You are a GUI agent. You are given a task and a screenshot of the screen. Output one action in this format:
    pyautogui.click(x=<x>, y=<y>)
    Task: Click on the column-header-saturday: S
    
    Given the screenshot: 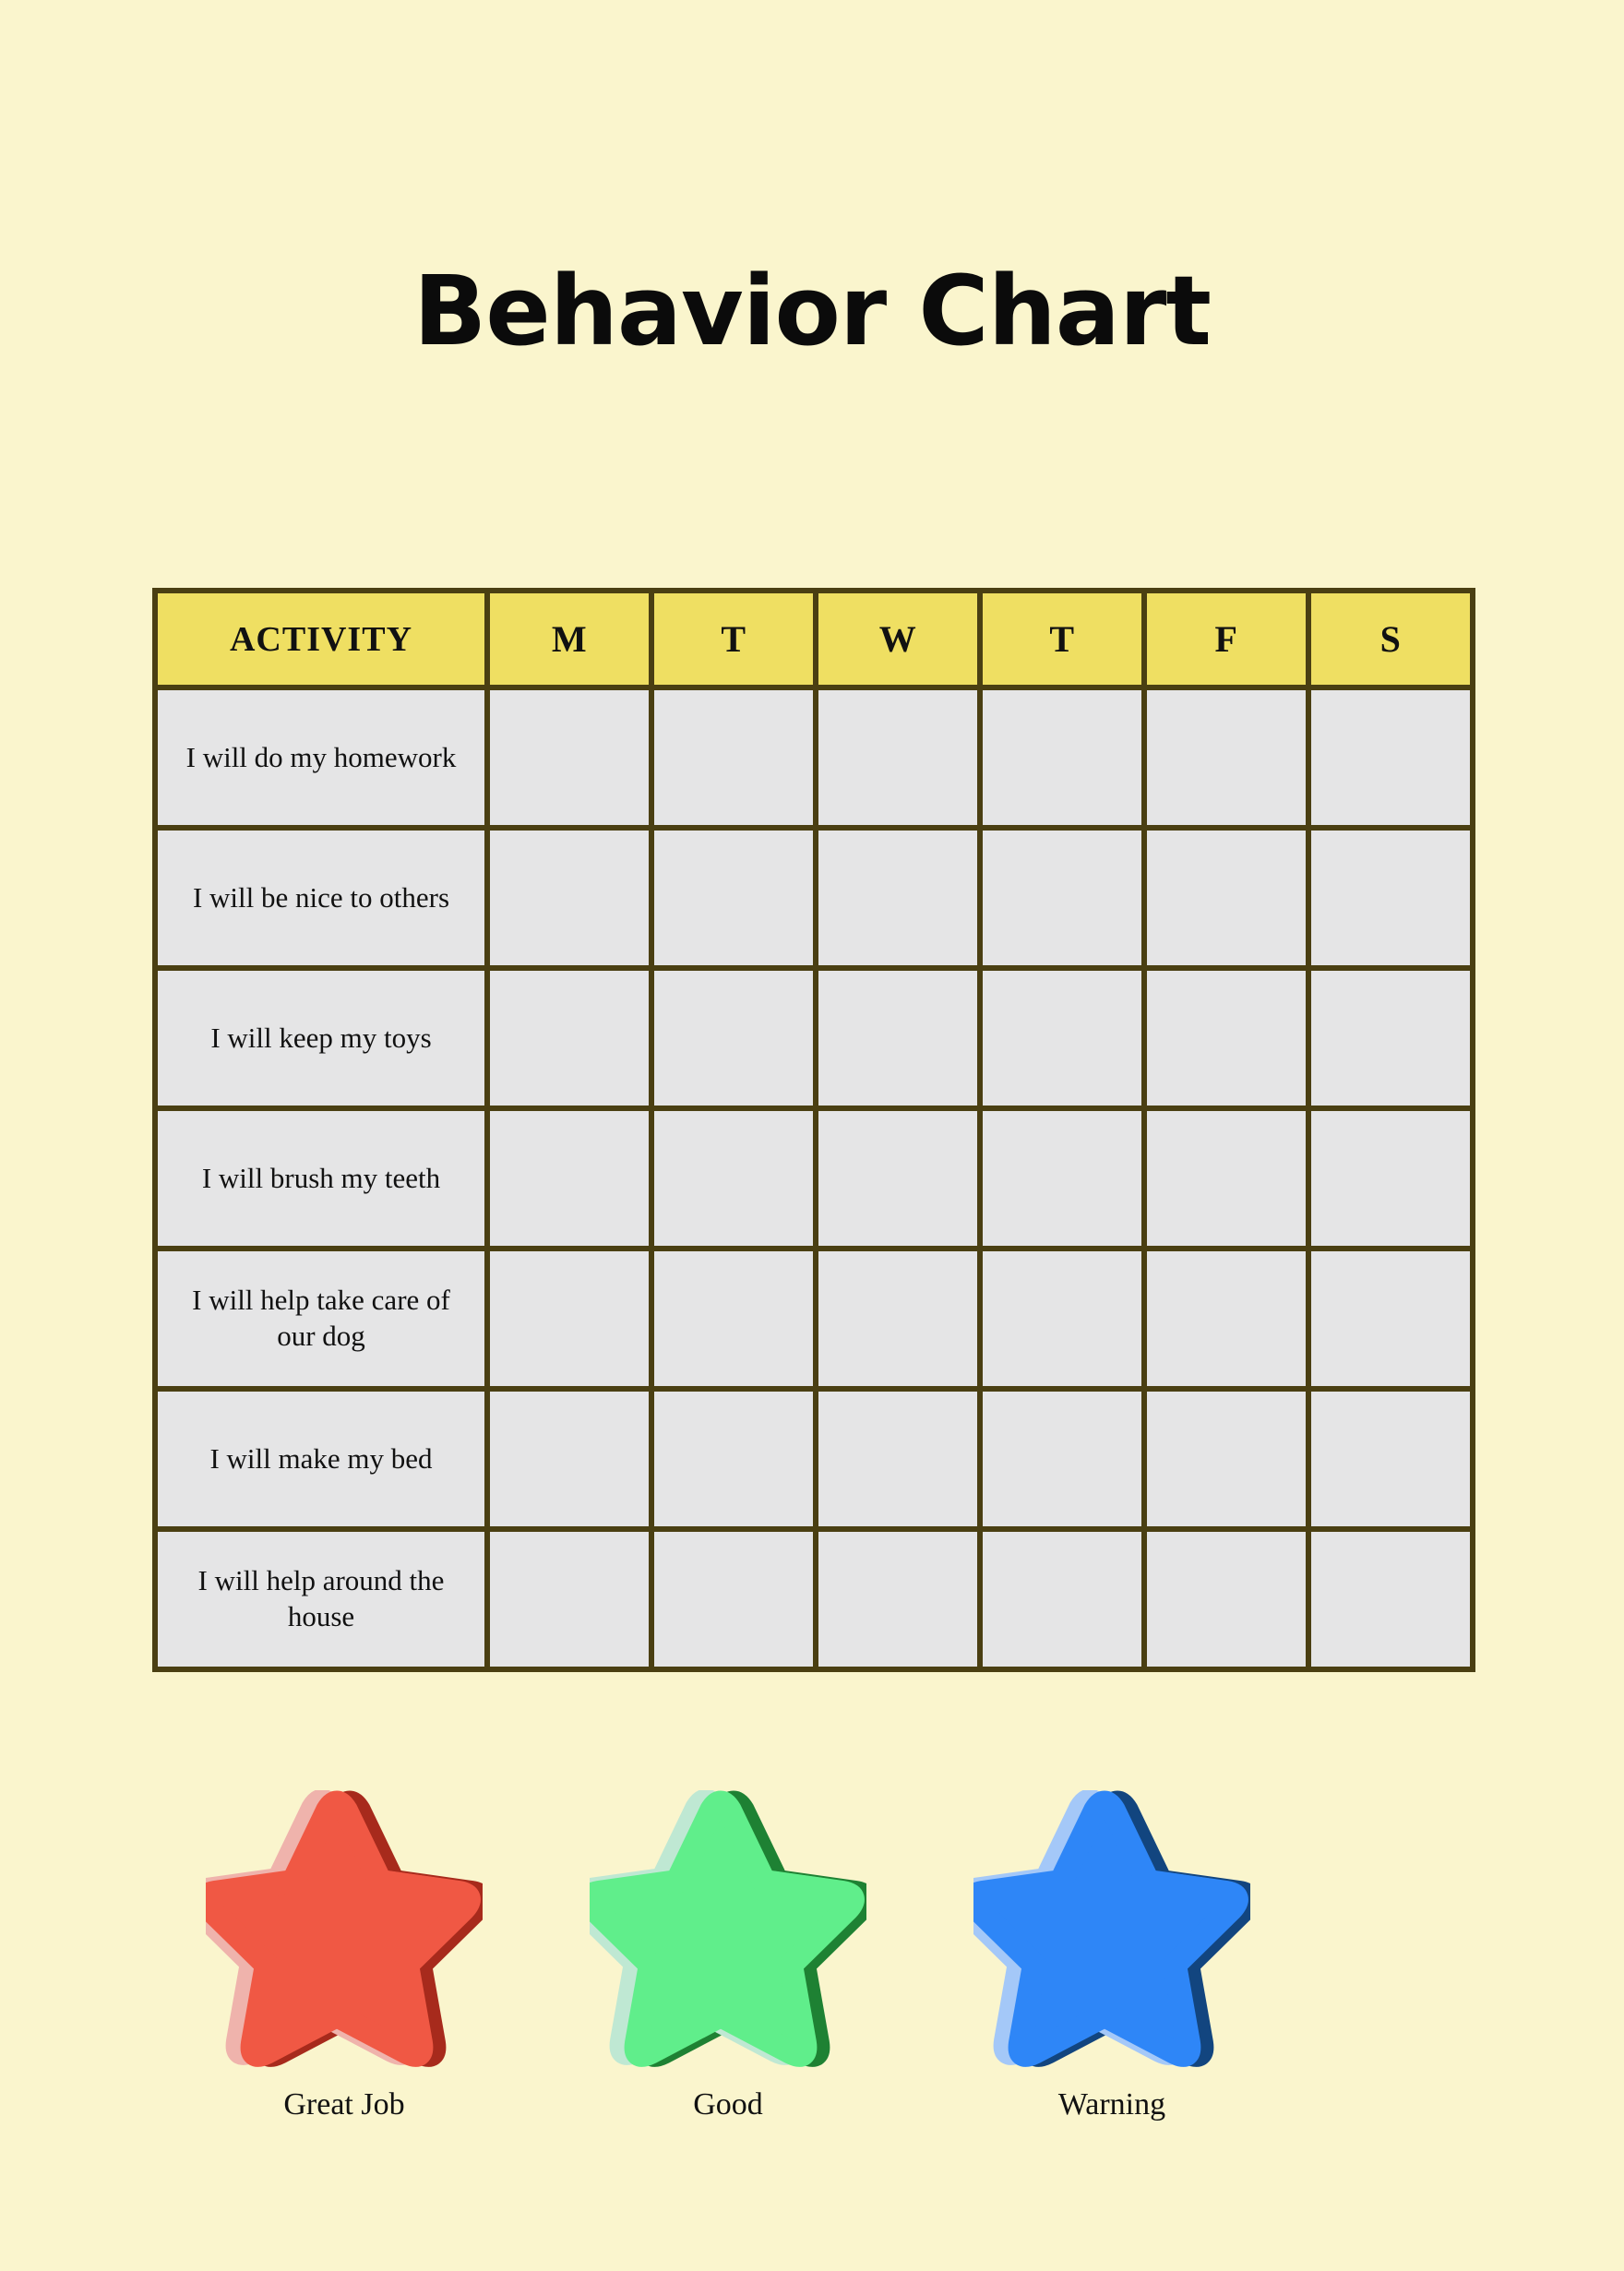 What is the action you would take?
    pyautogui.click(x=1390, y=639)
    